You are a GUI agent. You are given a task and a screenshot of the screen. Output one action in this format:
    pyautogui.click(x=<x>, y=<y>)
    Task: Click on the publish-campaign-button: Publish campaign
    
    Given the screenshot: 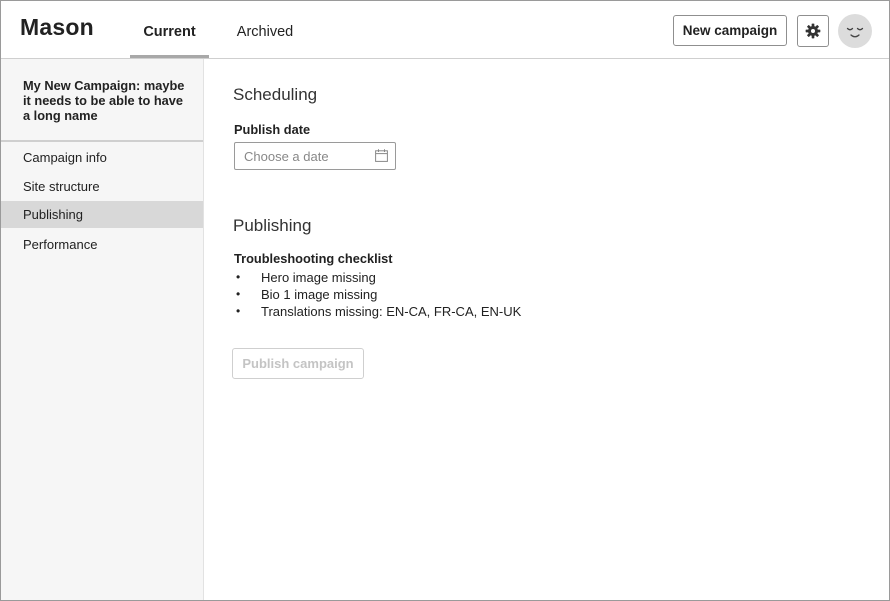 What is the action you would take?
    pyautogui.click(x=298, y=363)
    